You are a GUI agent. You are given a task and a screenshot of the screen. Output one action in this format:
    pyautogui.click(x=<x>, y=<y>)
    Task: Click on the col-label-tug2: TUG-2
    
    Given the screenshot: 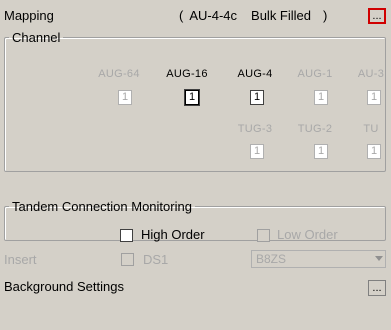 What is the action you would take?
    pyautogui.click(x=315, y=129)
    